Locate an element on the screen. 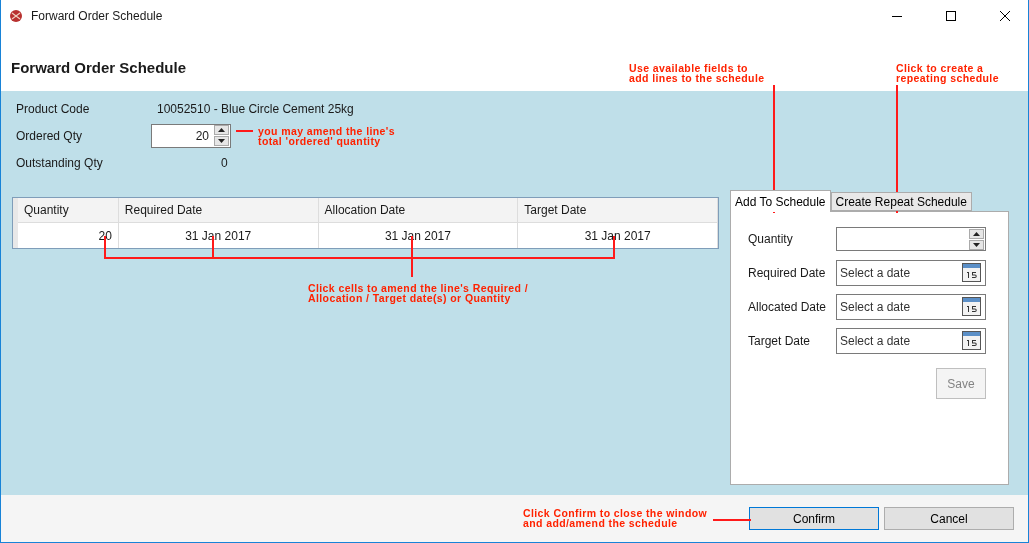 Image resolution: width=1029 pixels, height=543 pixels. field-value: 0 is located at coordinates (224, 162).